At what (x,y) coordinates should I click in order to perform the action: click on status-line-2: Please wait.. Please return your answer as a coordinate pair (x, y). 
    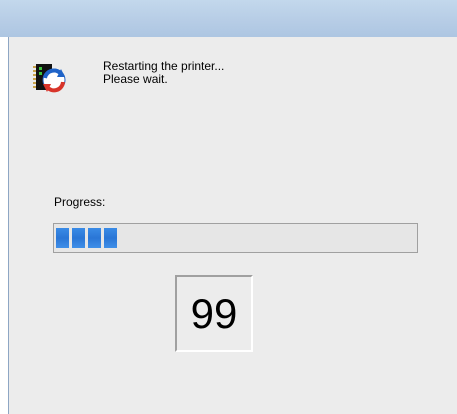
    Looking at the image, I should click on (135, 79).